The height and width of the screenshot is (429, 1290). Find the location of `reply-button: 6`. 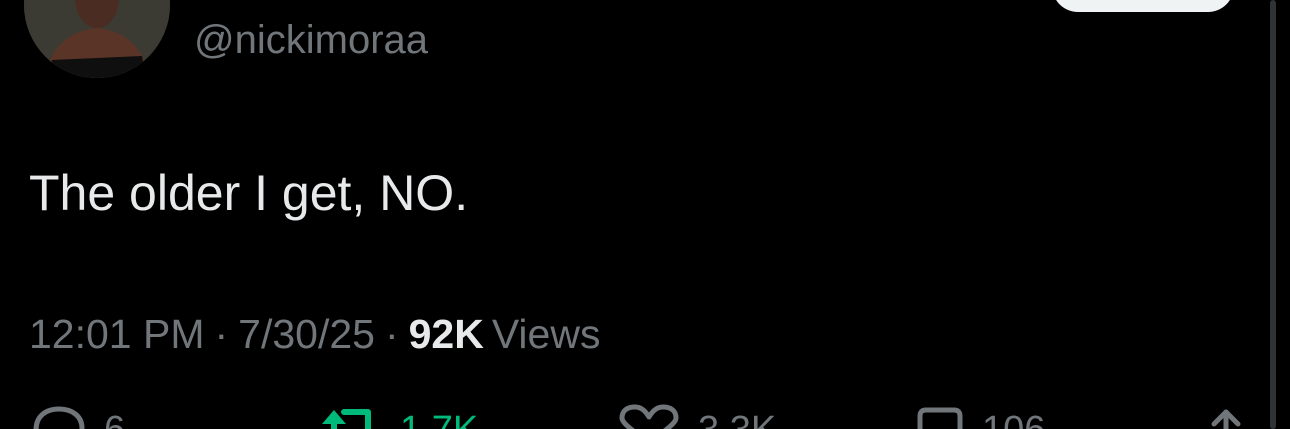

reply-button: 6 is located at coordinates (77, 416).